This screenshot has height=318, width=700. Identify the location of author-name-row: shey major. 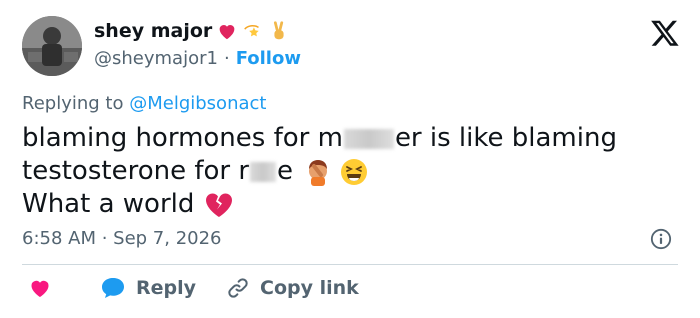
(192, 31).